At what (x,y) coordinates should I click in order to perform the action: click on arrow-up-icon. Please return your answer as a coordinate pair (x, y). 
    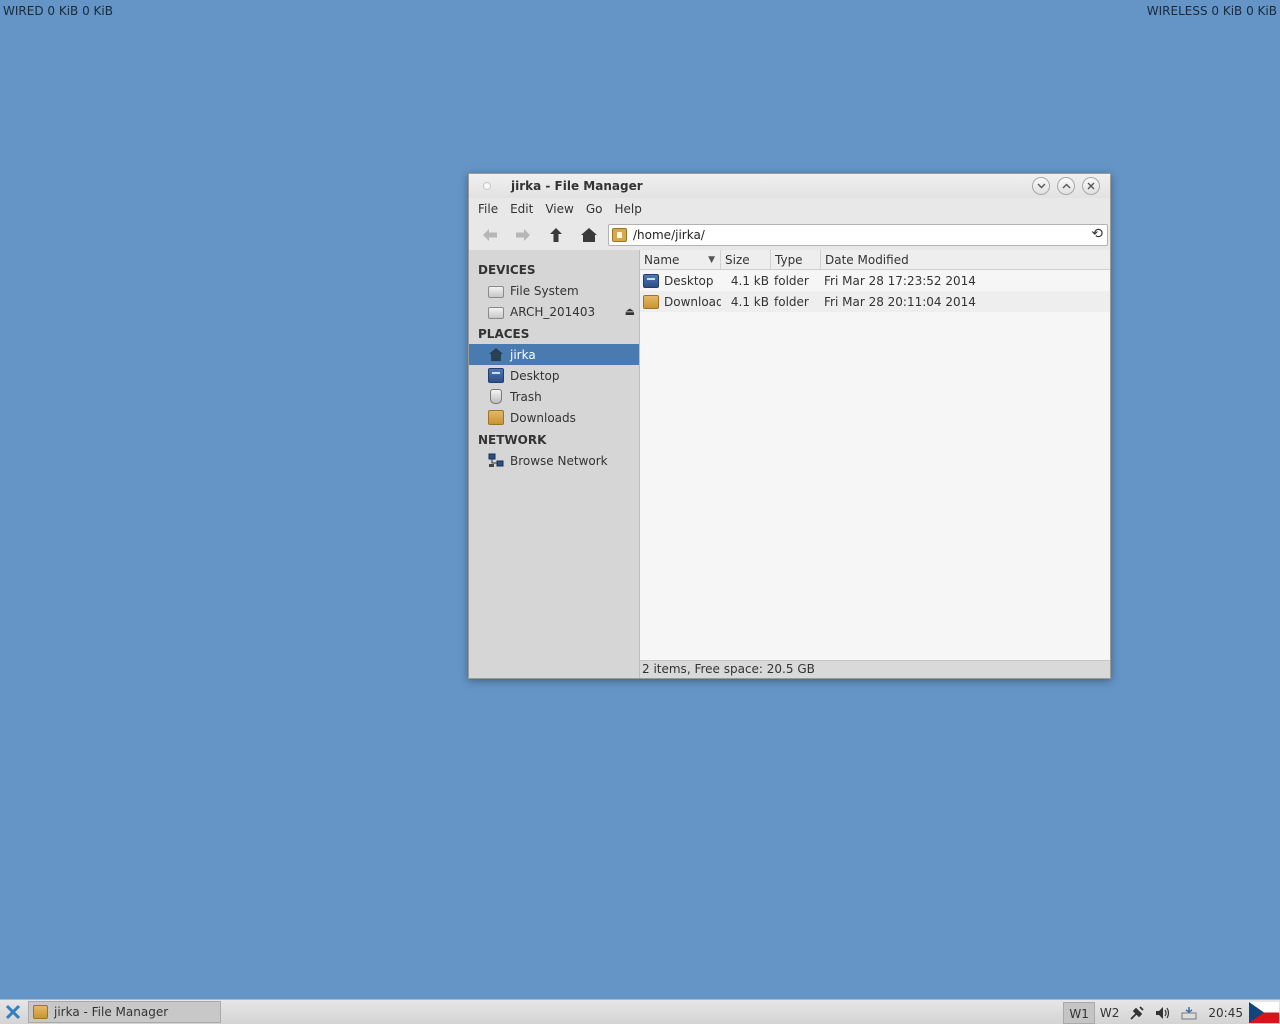
    Looking at the image, I should click on (556, 235).